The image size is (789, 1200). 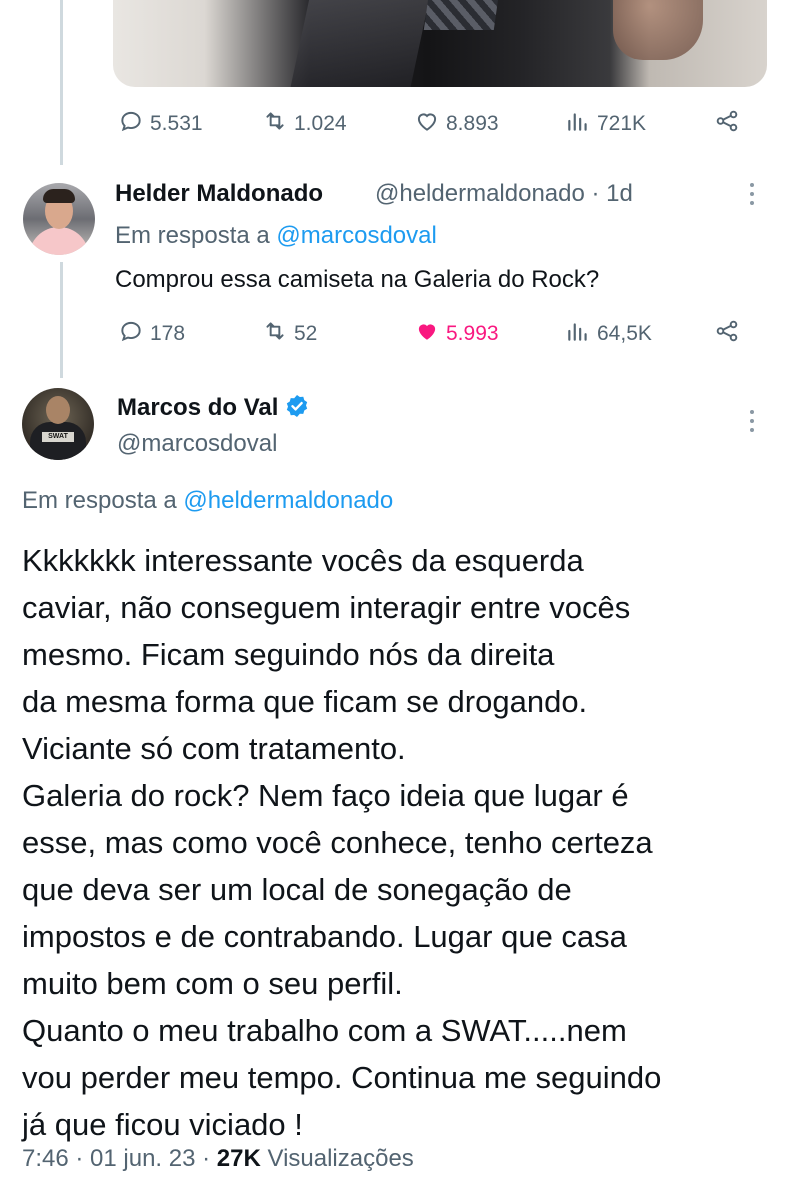 I want to click on views-button: 721K, so click(x=605, y=124).